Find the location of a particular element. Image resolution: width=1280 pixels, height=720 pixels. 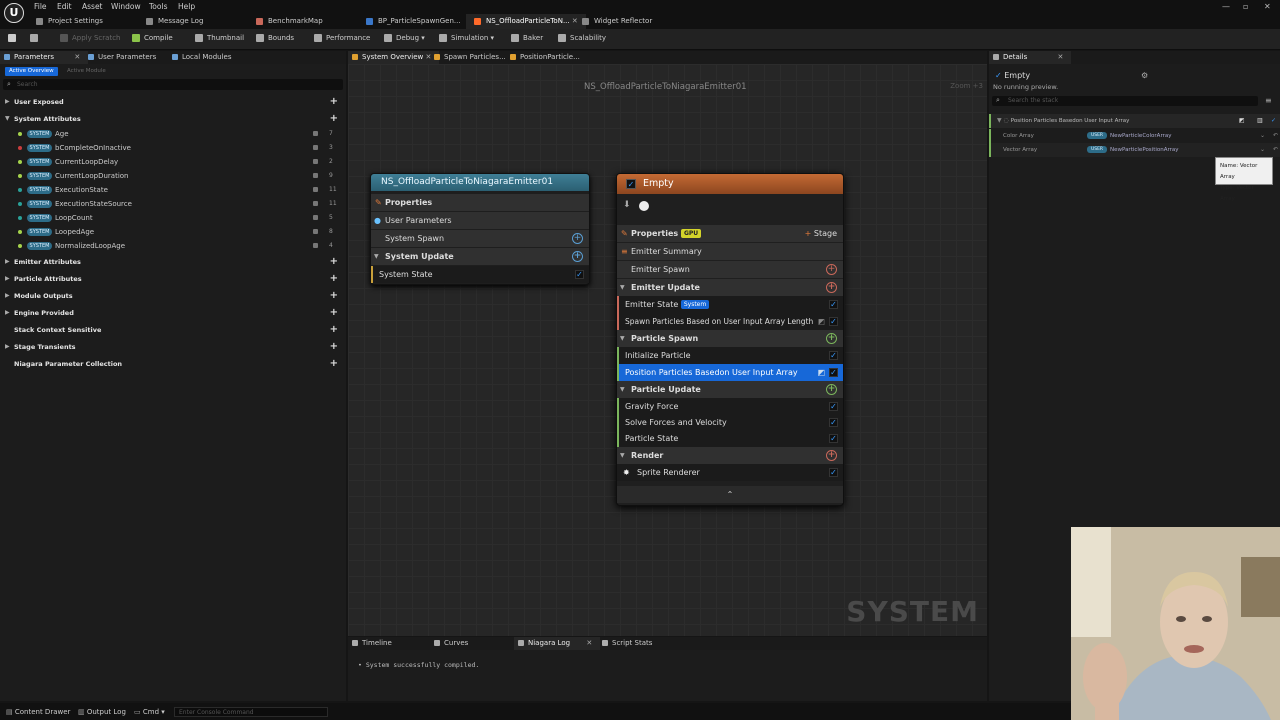

scalability-button: Scalability is located at coordinates (582, 38).